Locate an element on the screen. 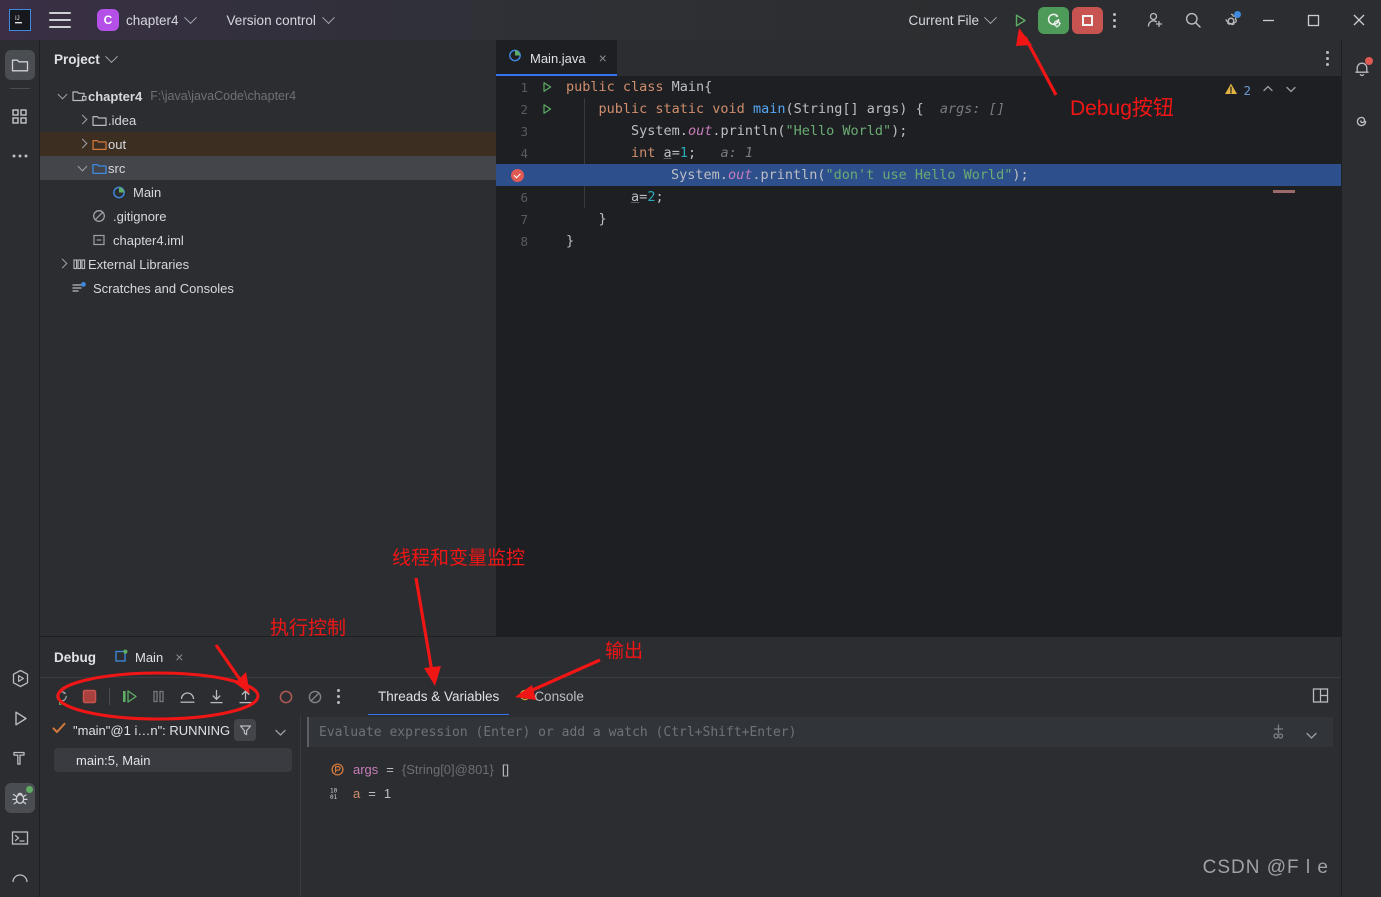 The image size is (1381, 897). main-menu-icon is located at coordinates (60, 20).